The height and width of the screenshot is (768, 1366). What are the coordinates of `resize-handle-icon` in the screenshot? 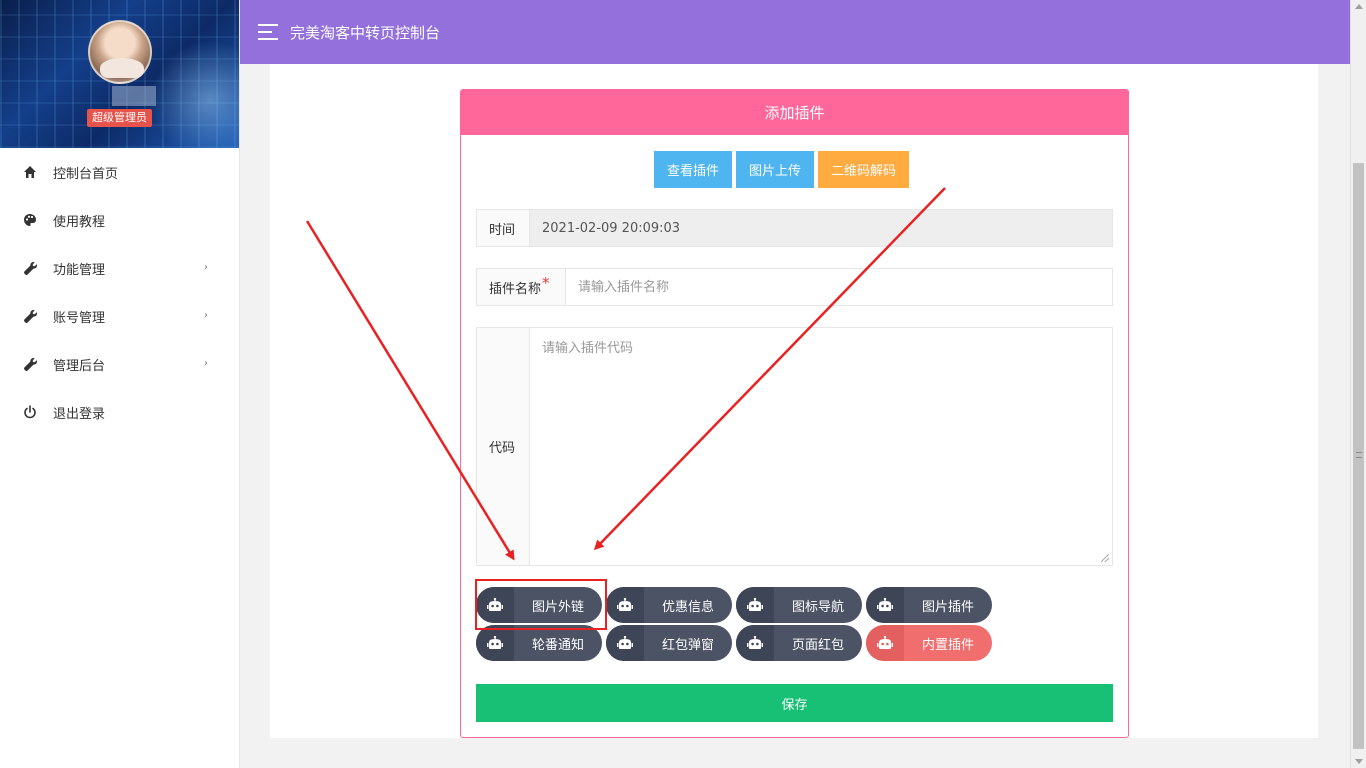 It's located at (1105, 558).